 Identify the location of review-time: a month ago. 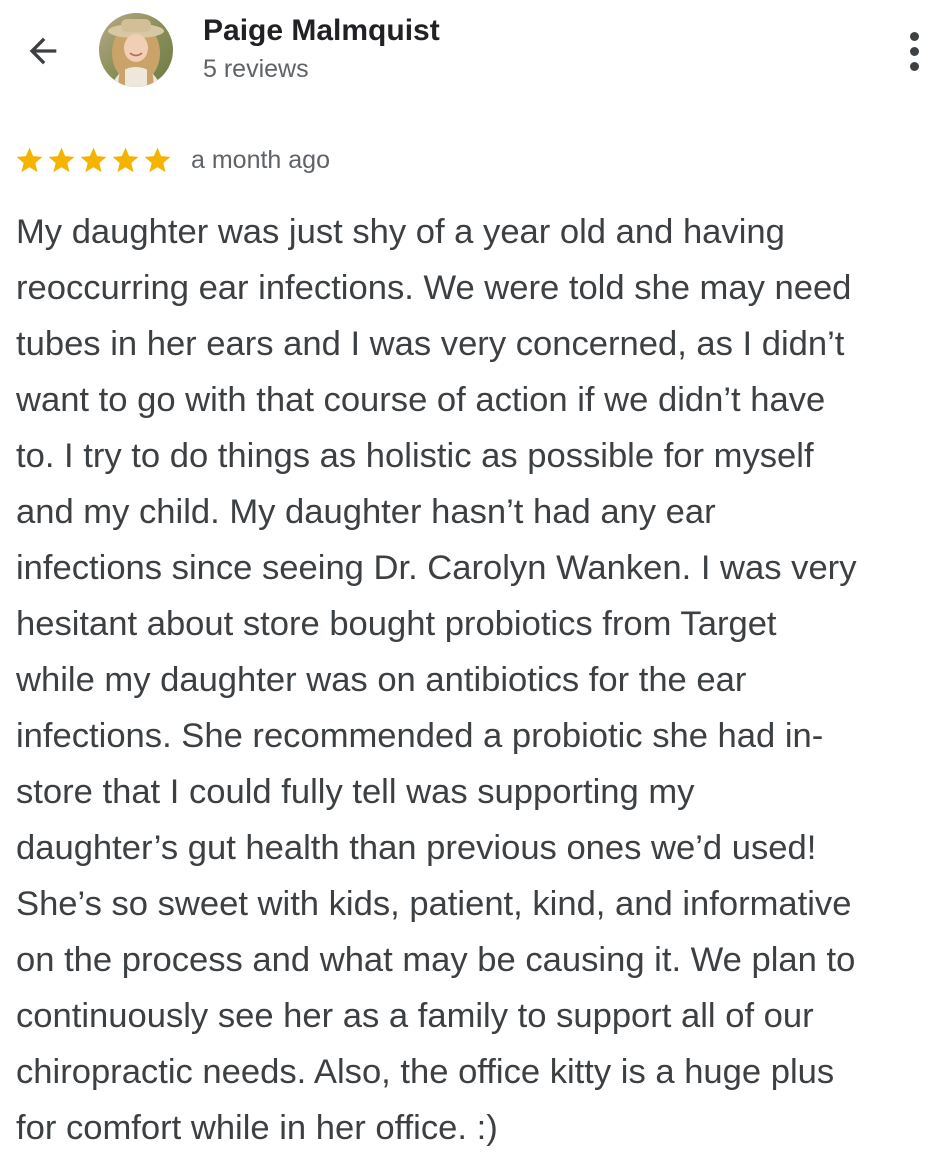
(260, 159).